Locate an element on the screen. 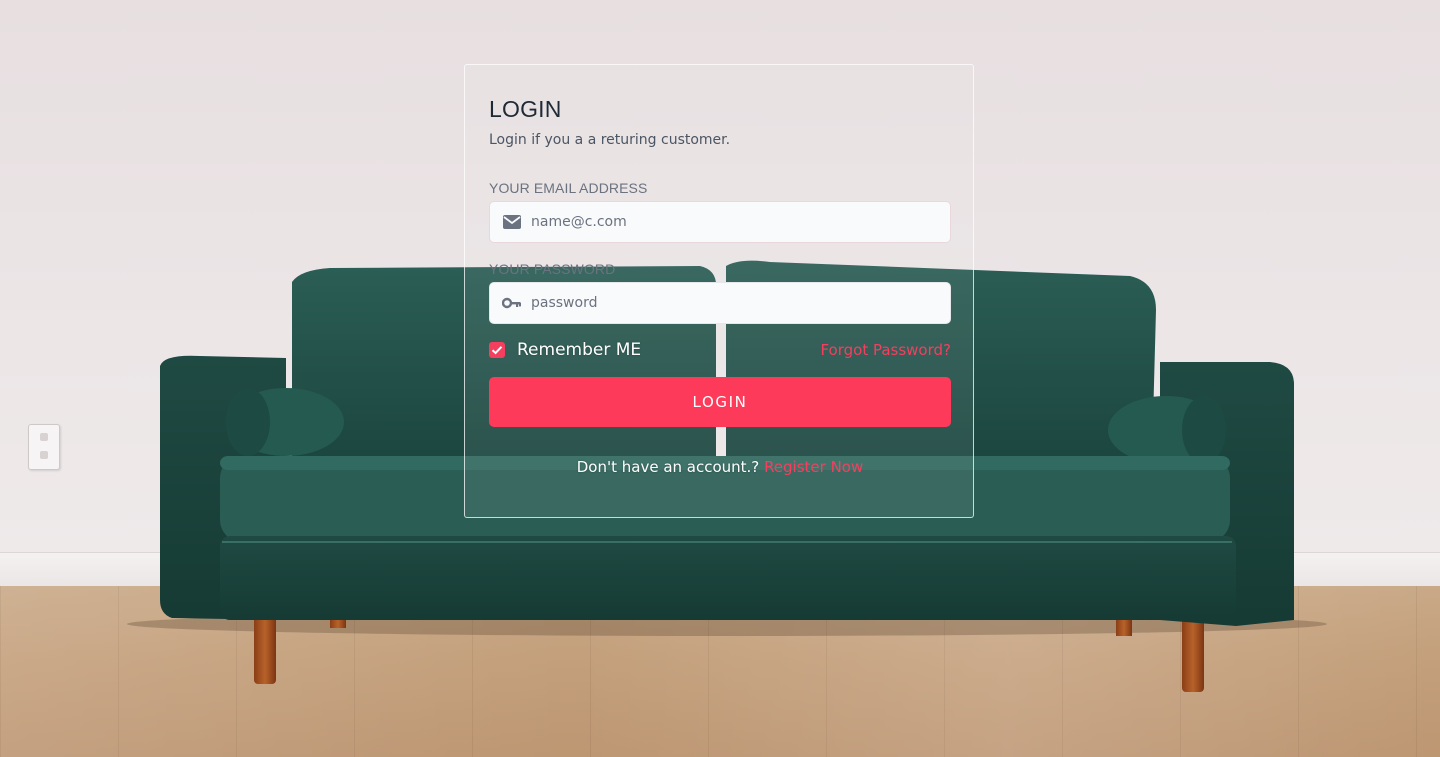 This screenshot has height=757, width=1440. password-input is located at coordinates (731, 303).